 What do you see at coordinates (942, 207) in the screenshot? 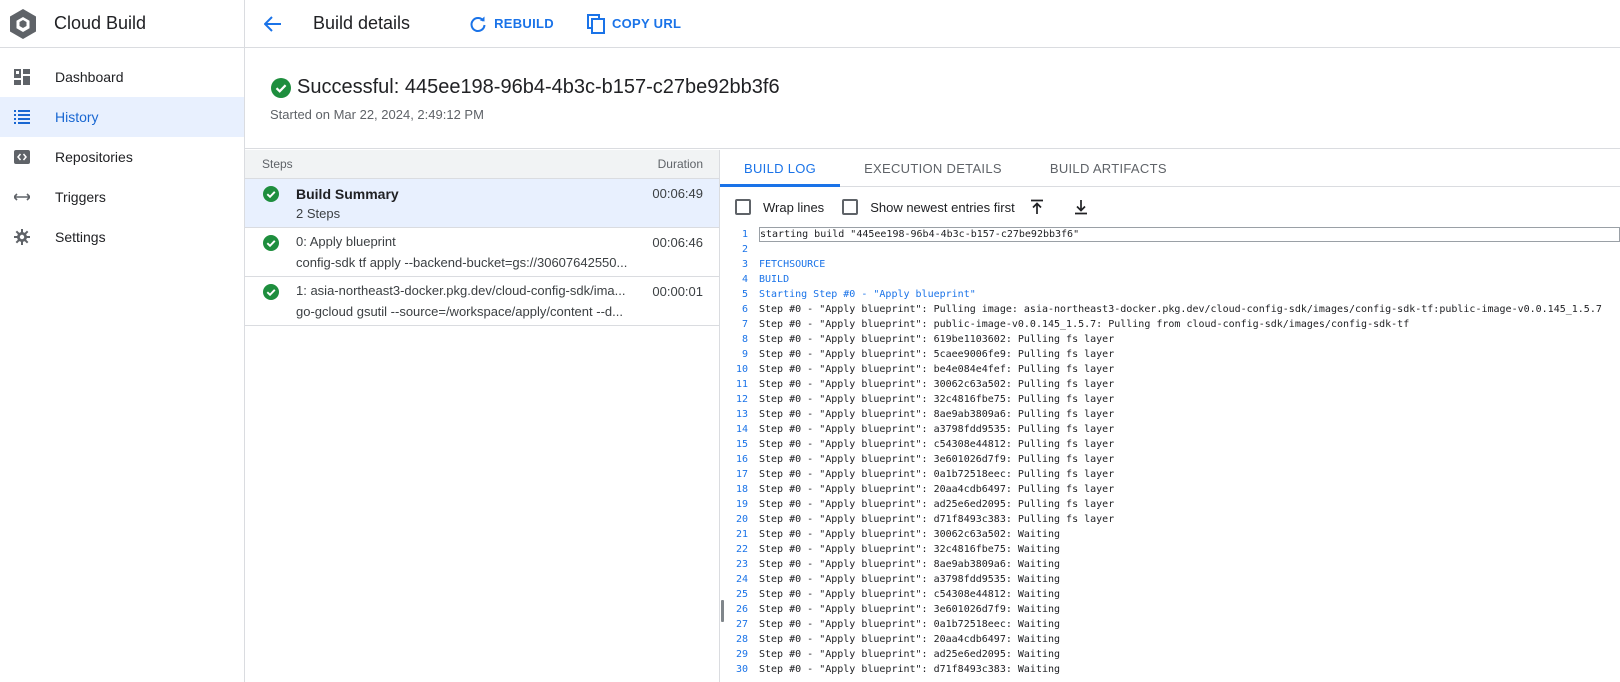
I see `show-newest-label: Show newest entries first` at bounding box center [942, 207].